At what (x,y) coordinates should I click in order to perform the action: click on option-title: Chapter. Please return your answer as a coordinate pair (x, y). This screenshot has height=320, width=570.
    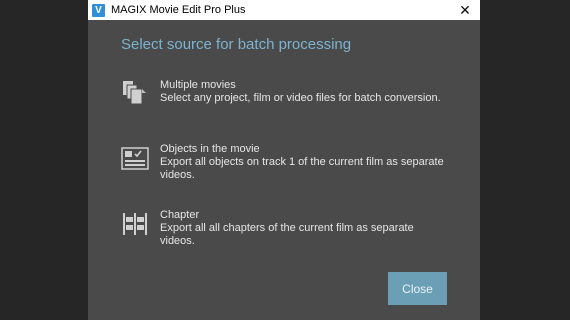
    Looking at the image, I should click on (180, 215).